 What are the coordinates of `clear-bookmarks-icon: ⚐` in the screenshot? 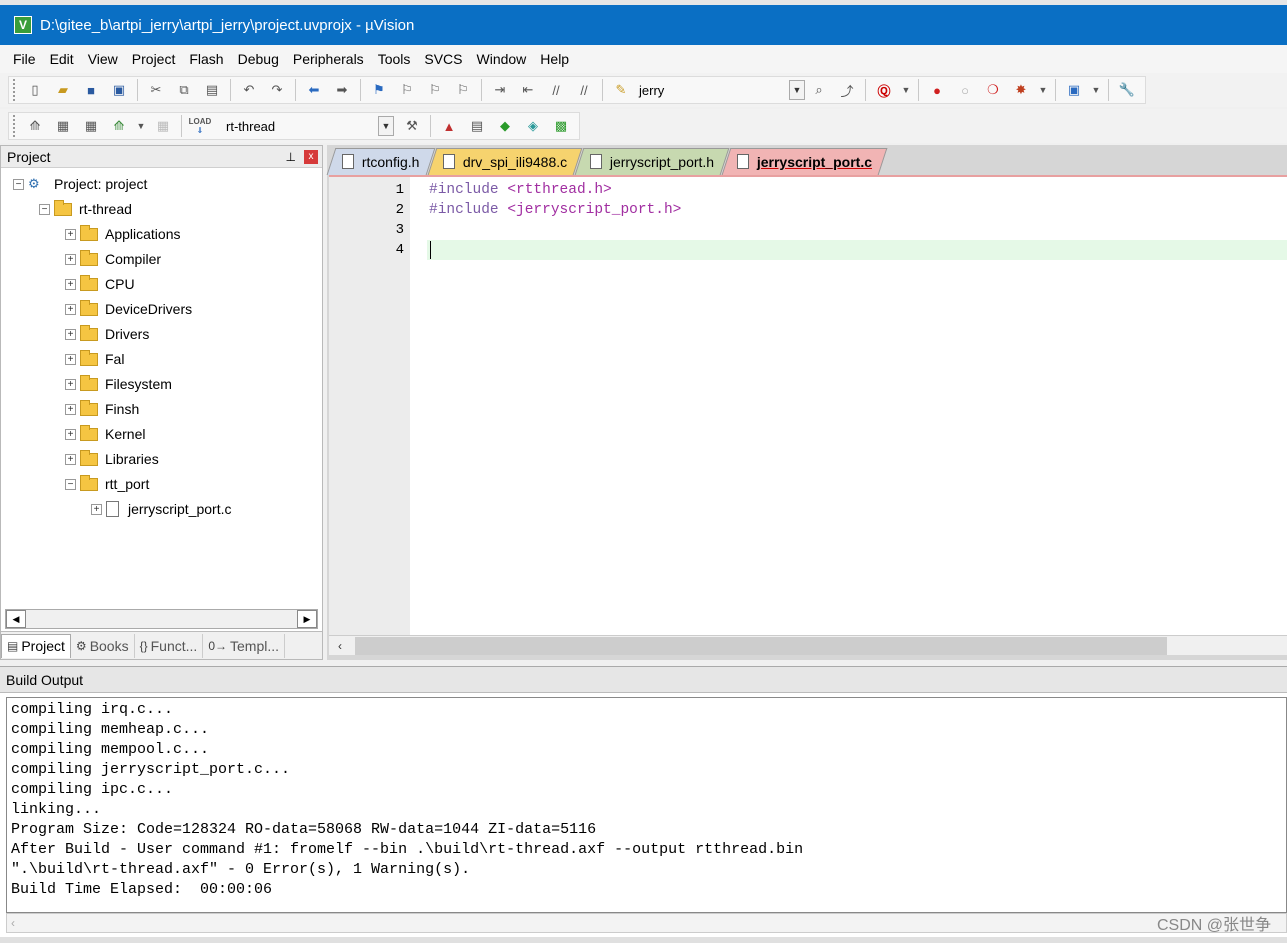 It's located at (463, 90).